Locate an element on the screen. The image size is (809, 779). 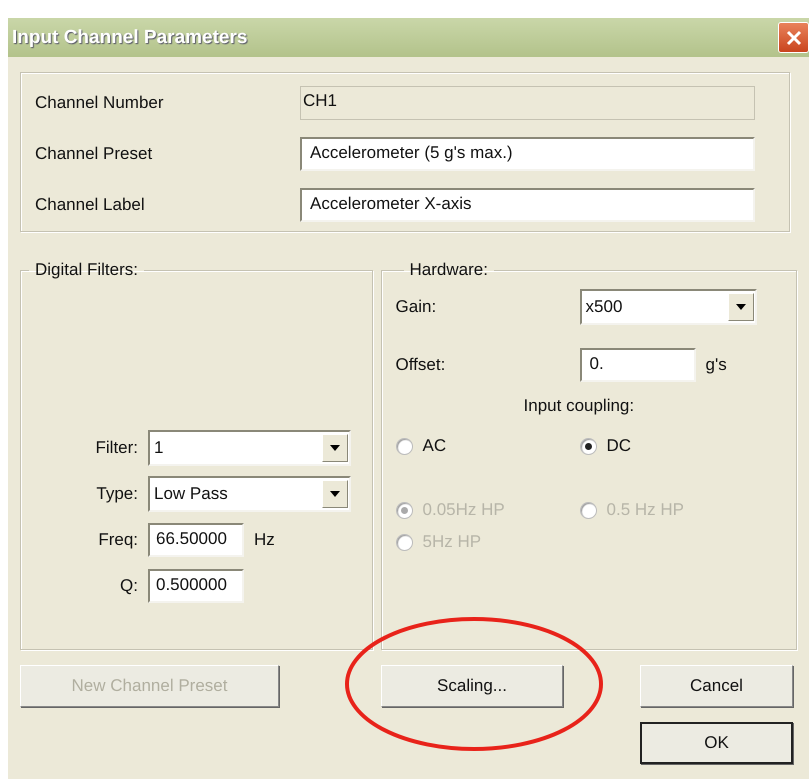
radio-label: DC is located at coordinates (619, 446).